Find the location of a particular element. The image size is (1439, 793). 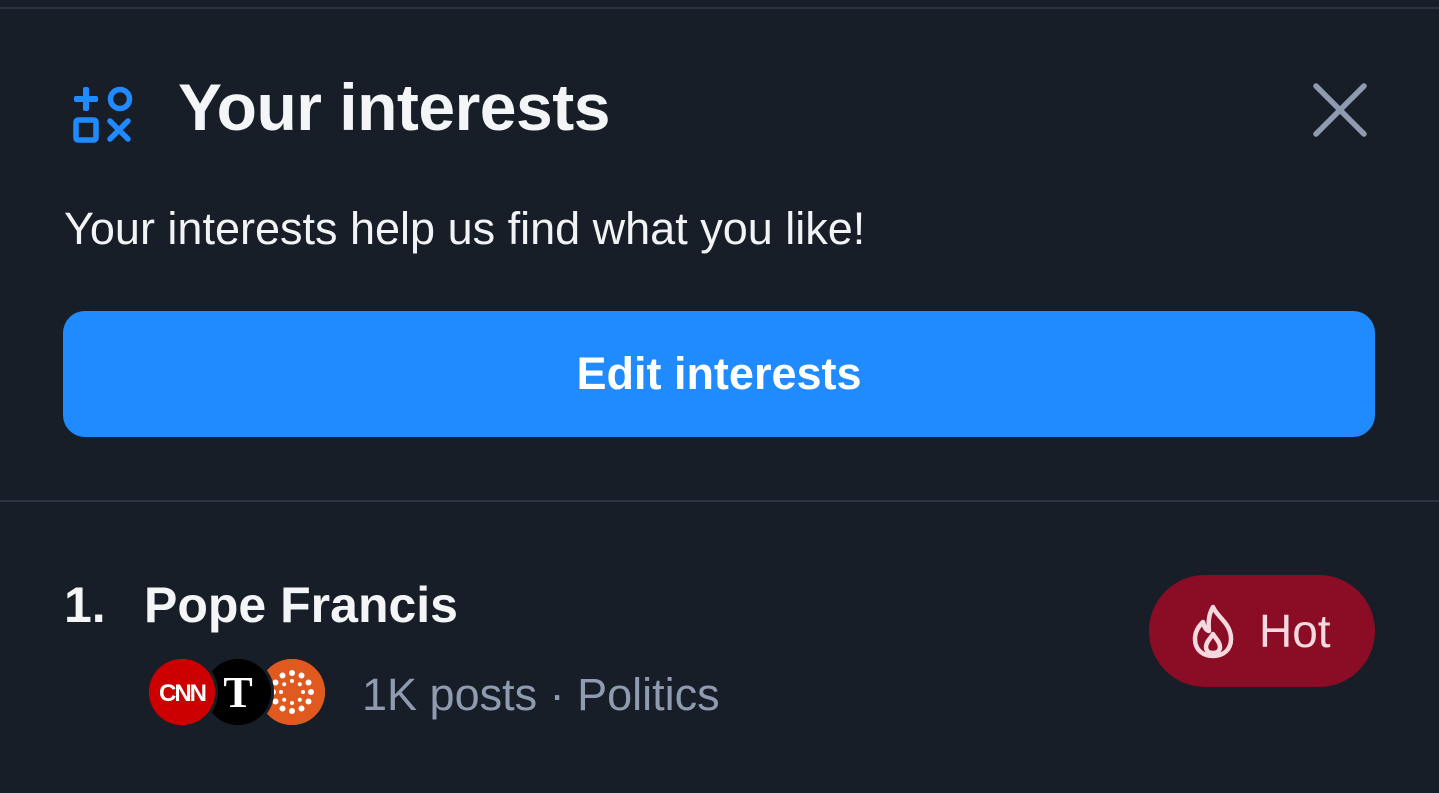

cnn-logo: CNN is located at coordinates (182, 692).